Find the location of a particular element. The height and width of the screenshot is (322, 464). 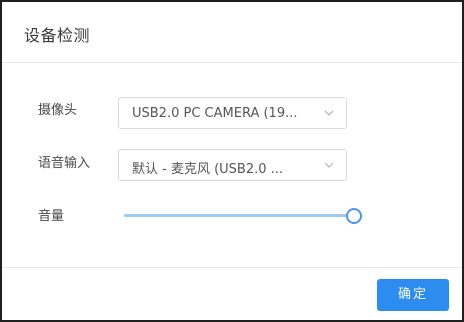

volume-slider is located at coordinates (243, 216).